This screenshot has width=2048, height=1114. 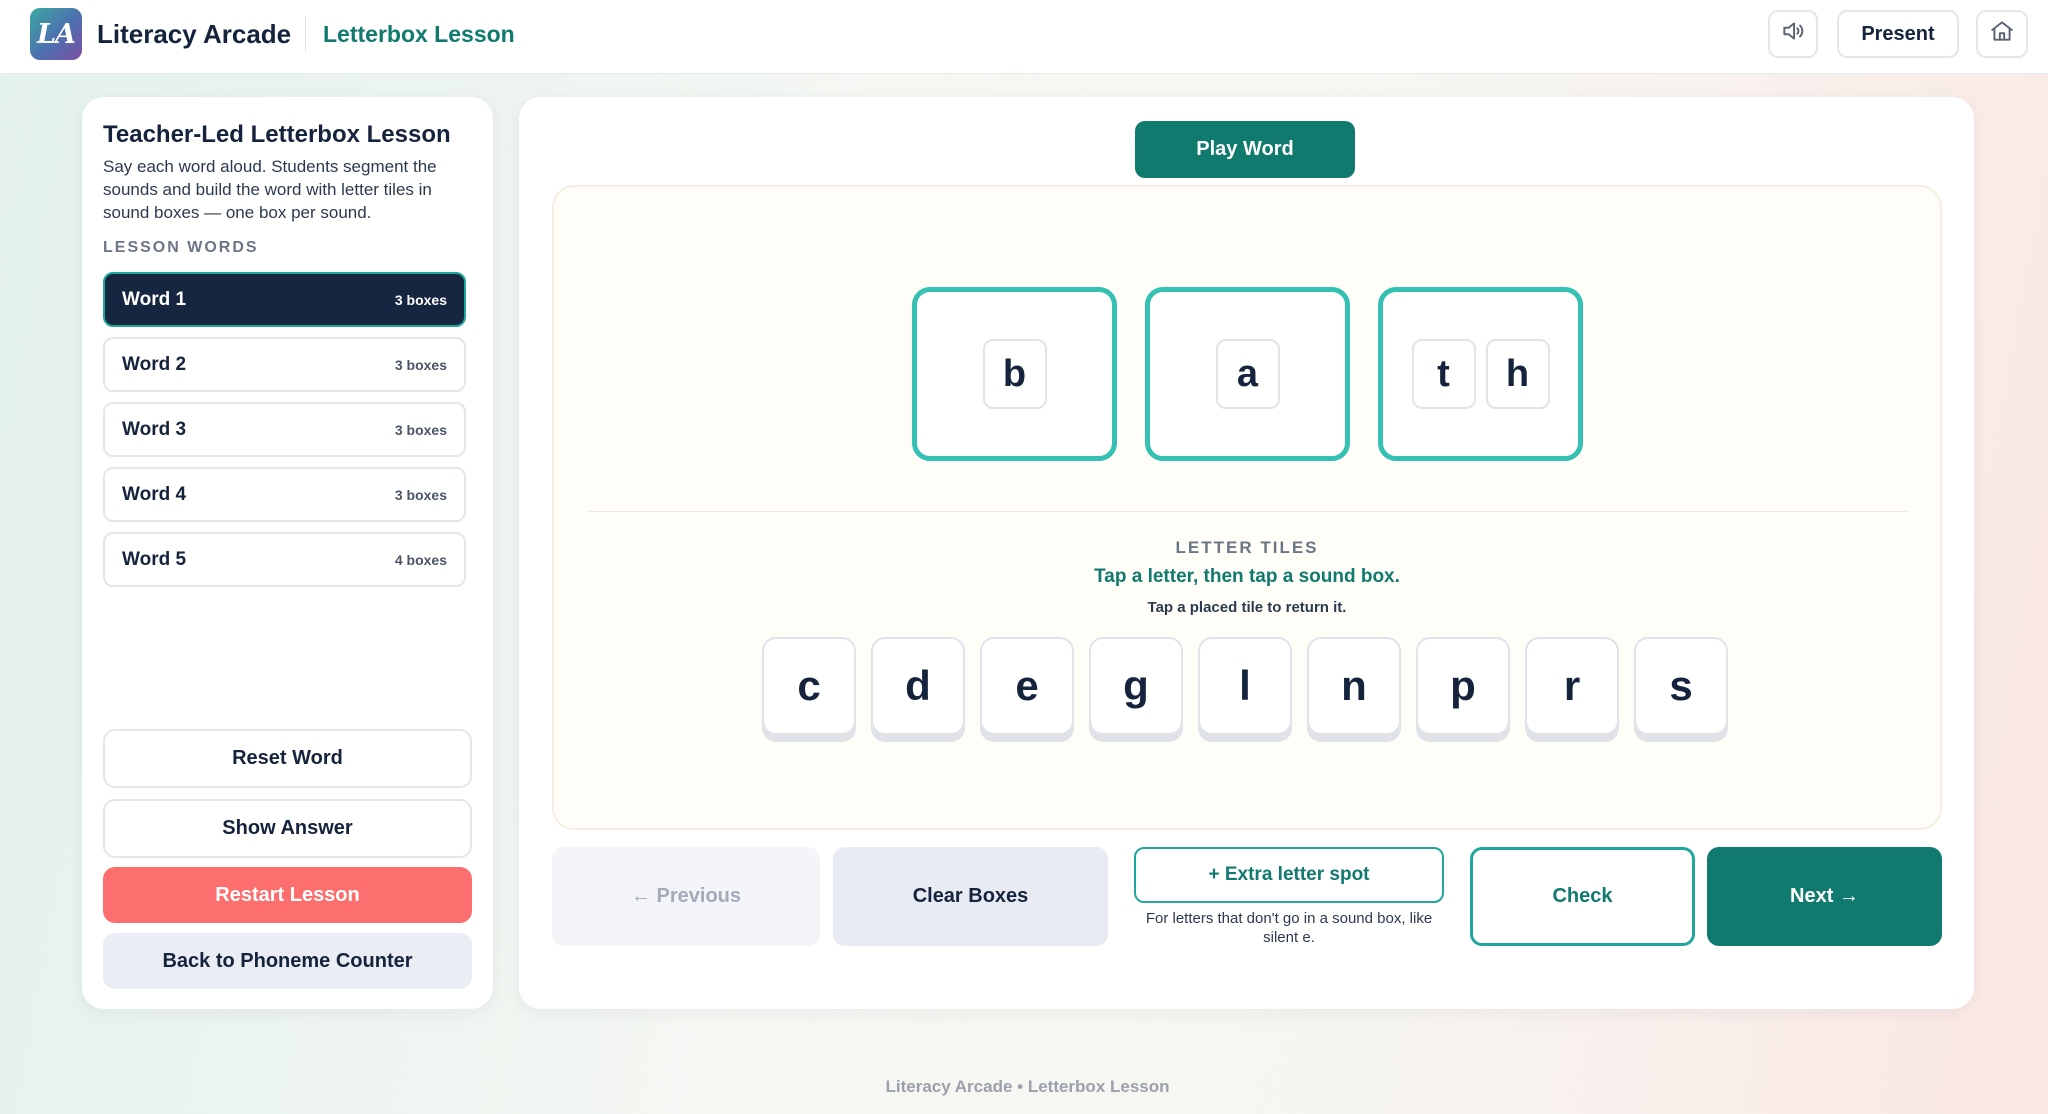 I want to click on word-item-2: Word 2 3 boxes, so click(x=284, y=364).